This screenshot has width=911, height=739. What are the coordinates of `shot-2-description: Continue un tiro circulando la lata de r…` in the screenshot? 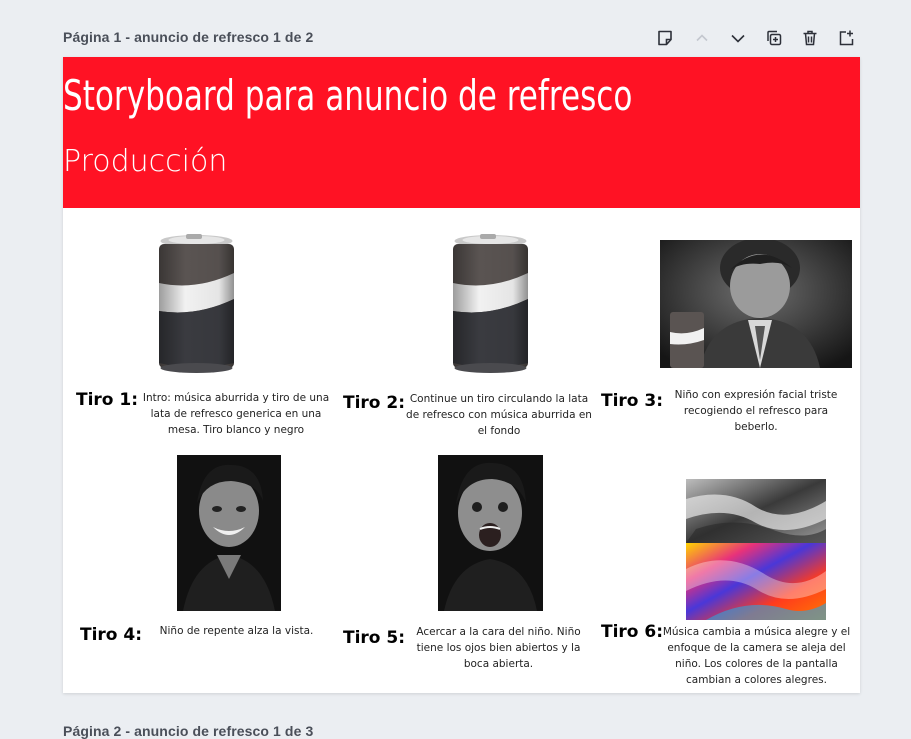 It's located at (499, 415).